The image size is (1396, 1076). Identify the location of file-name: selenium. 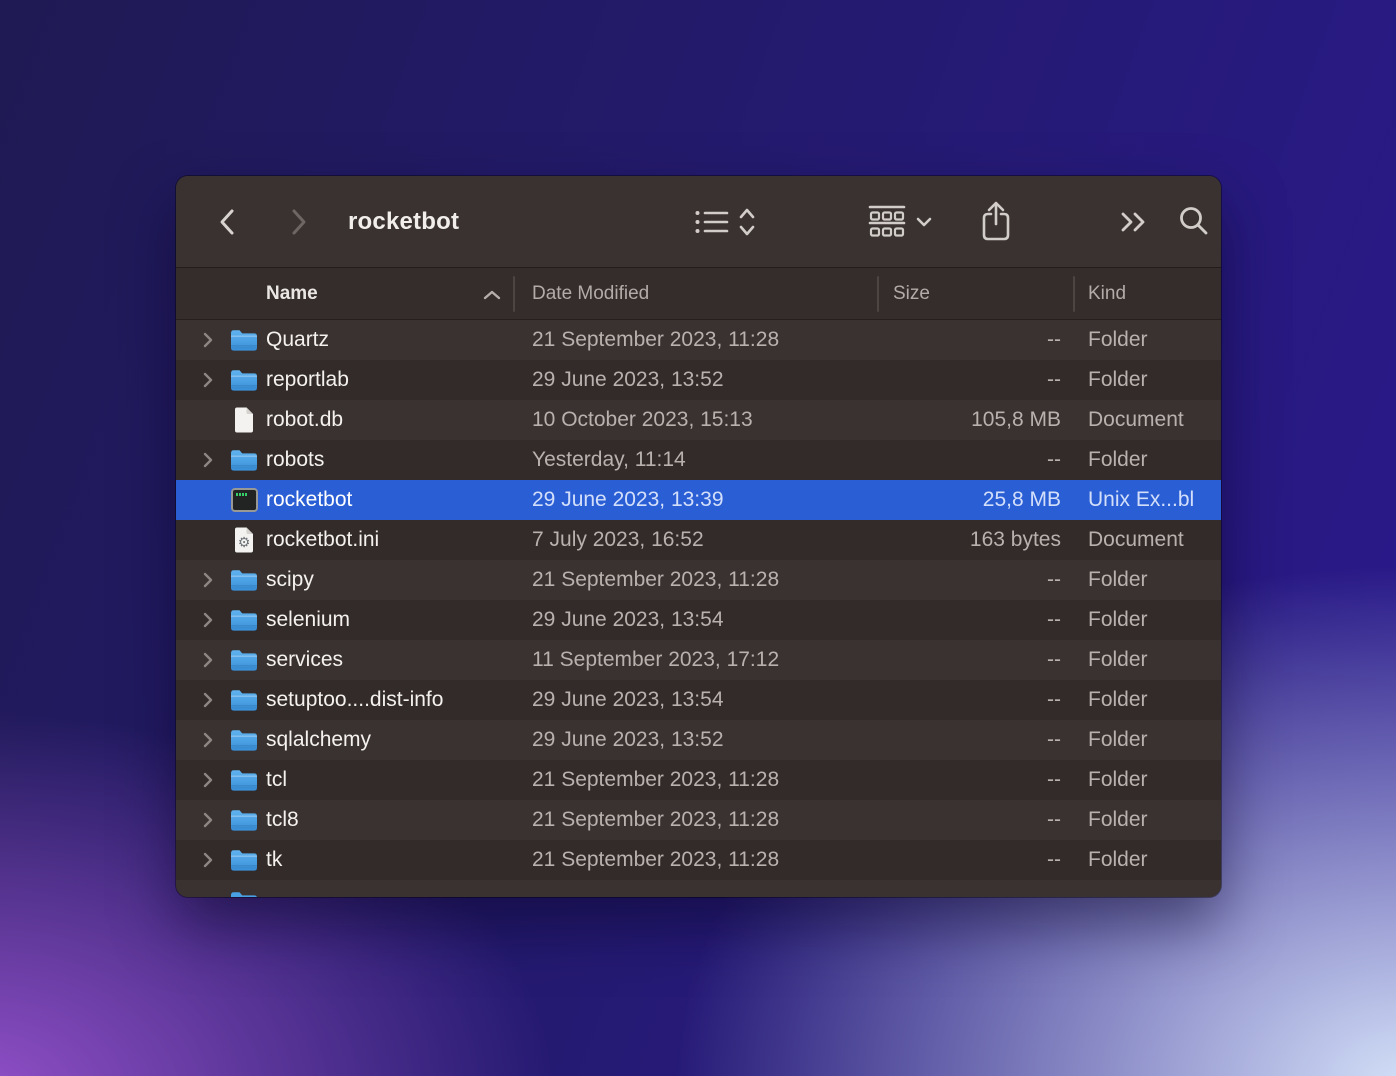
(308, 619).